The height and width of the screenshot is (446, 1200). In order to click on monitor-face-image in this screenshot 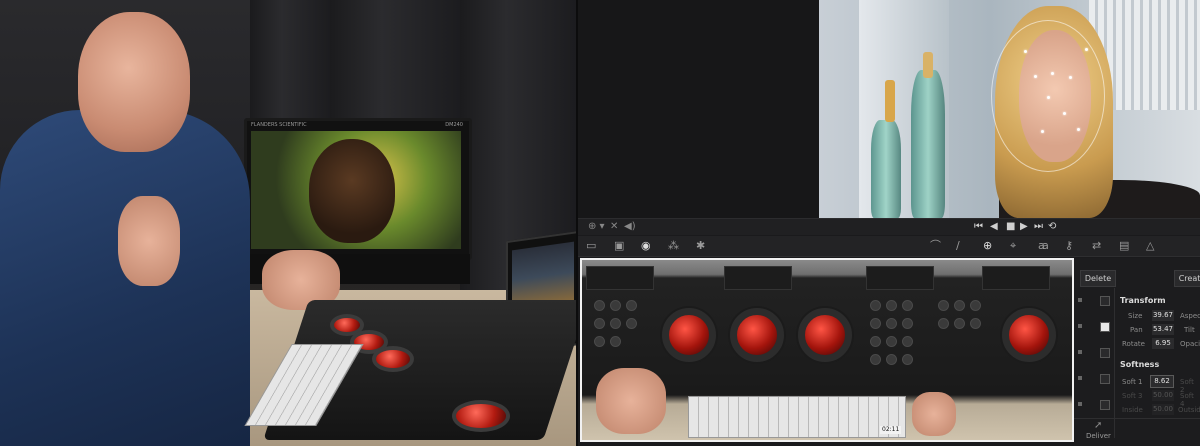, I will do `click(352, 191)`.